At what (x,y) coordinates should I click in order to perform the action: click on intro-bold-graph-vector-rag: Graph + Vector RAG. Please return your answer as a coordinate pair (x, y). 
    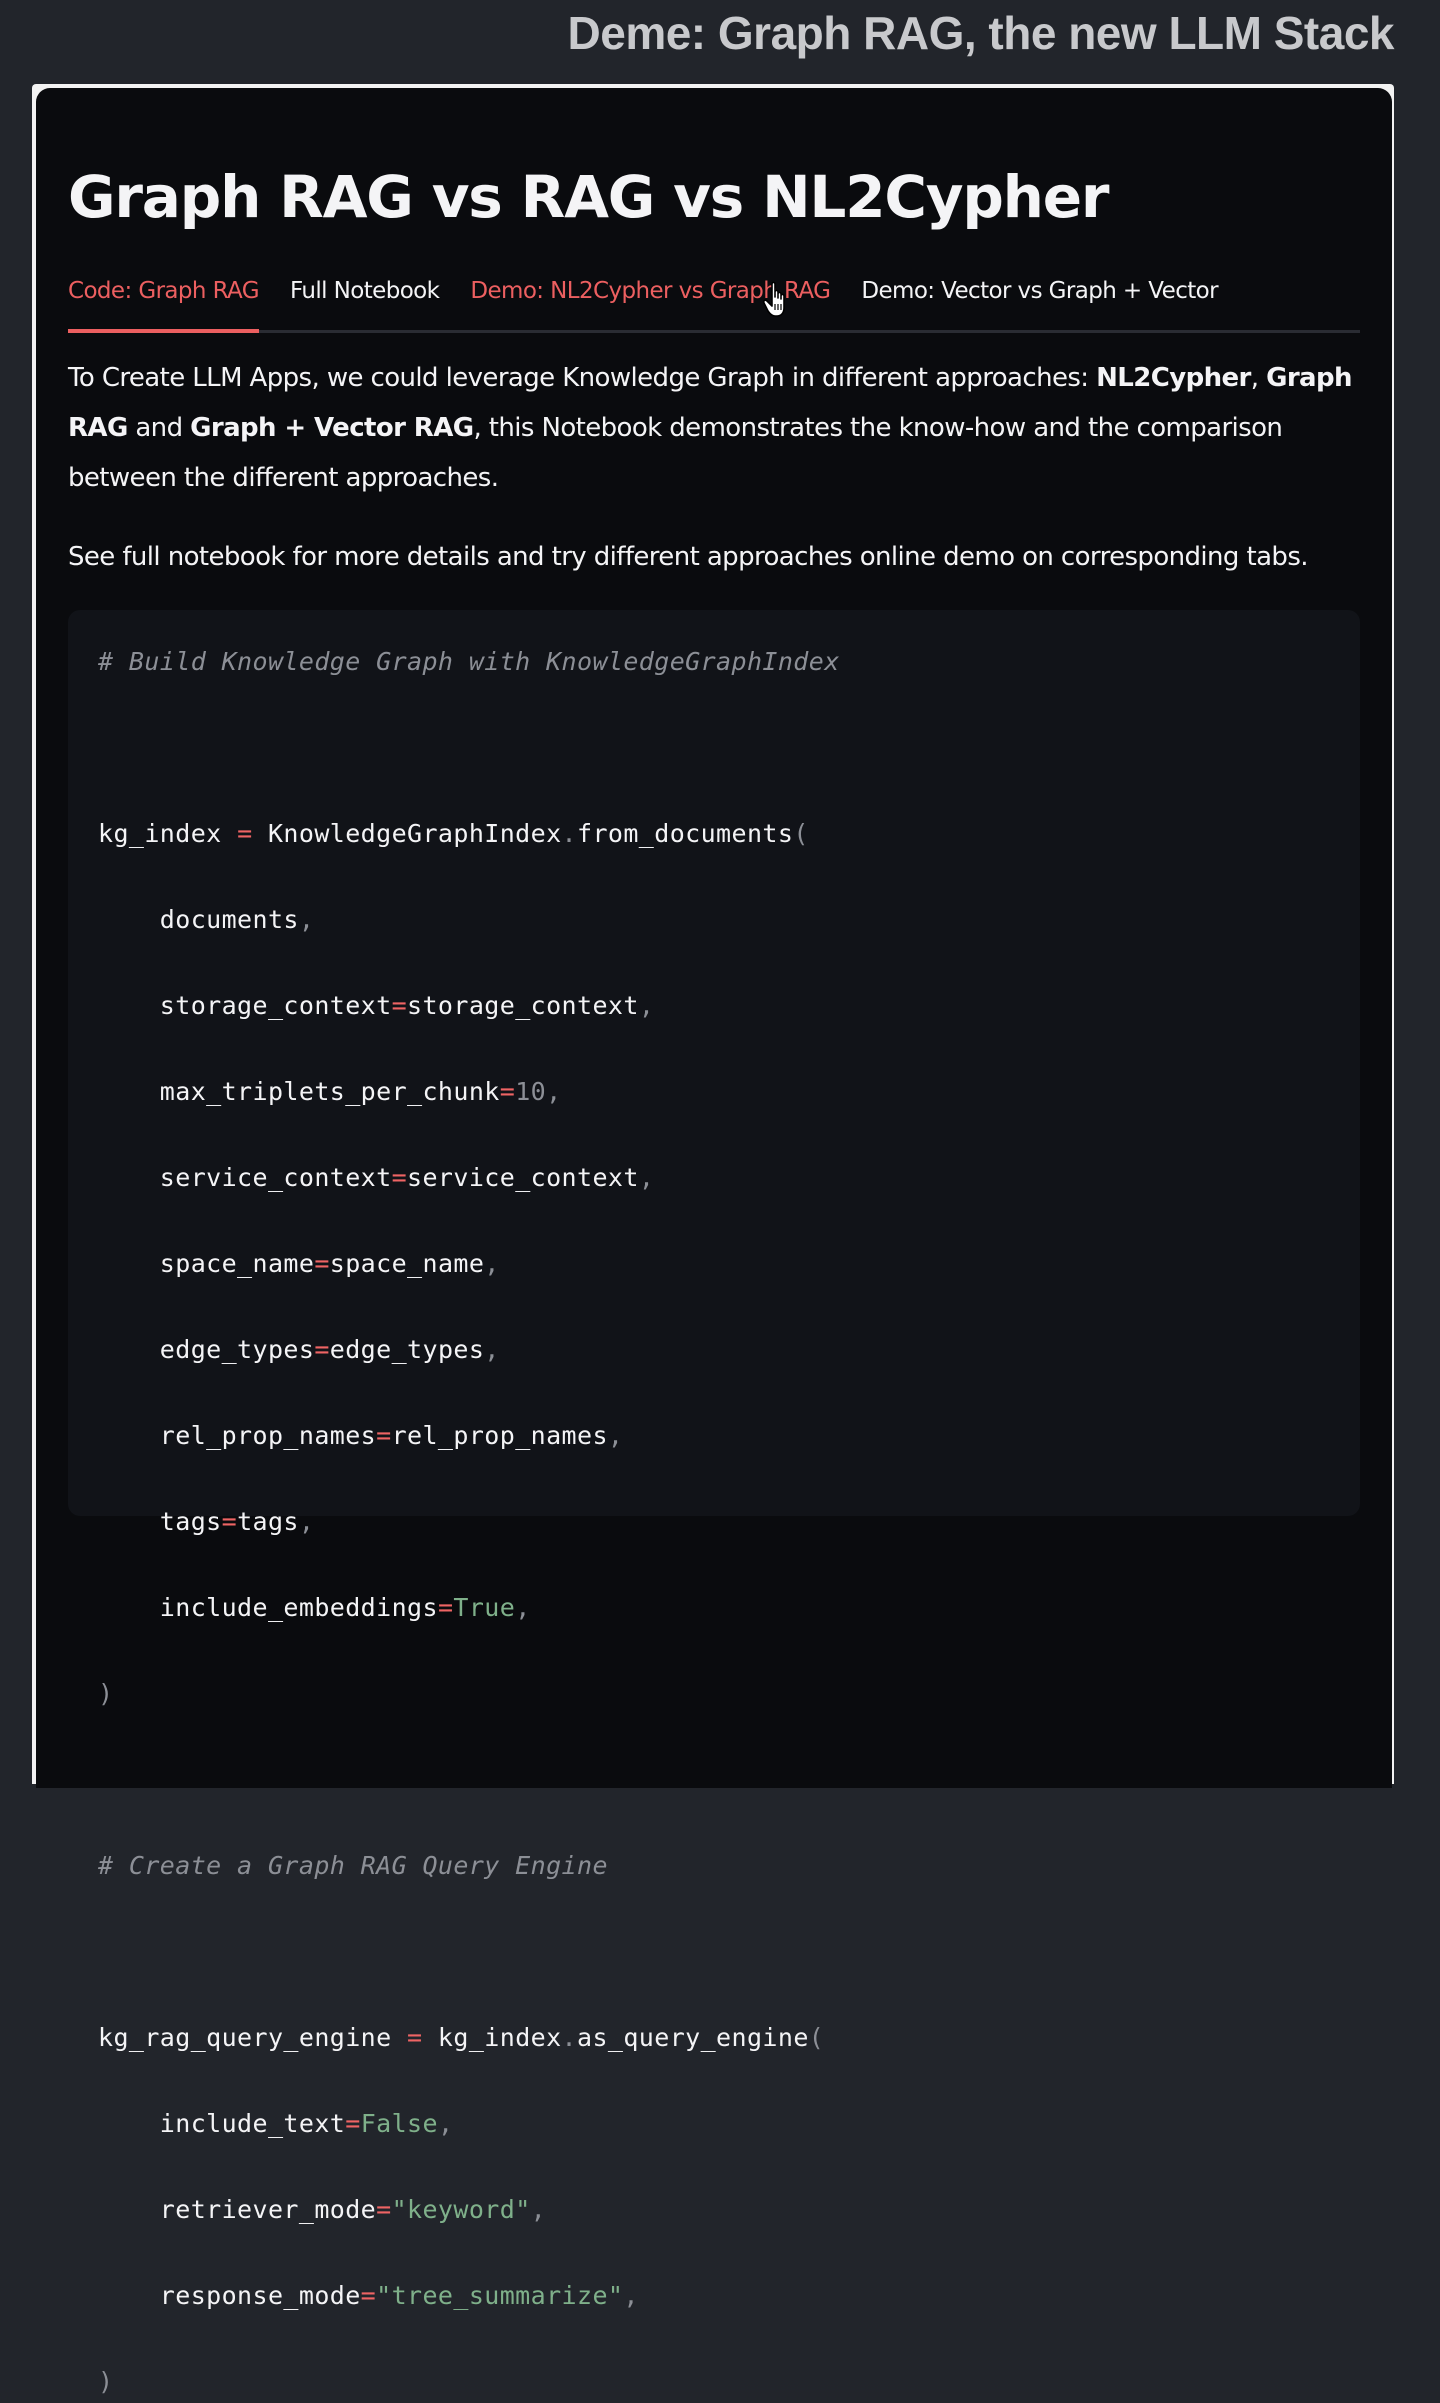
    Looking at the image, I should click on (332, 428).